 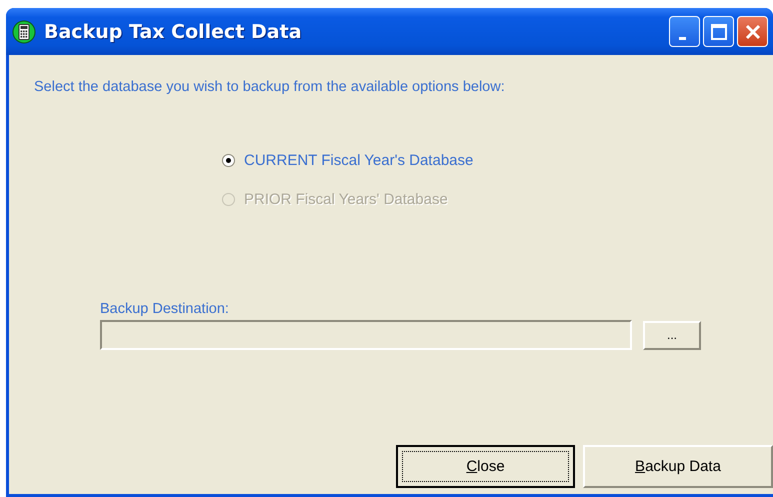 I want to click on close-button, so click(x=752, y=31).